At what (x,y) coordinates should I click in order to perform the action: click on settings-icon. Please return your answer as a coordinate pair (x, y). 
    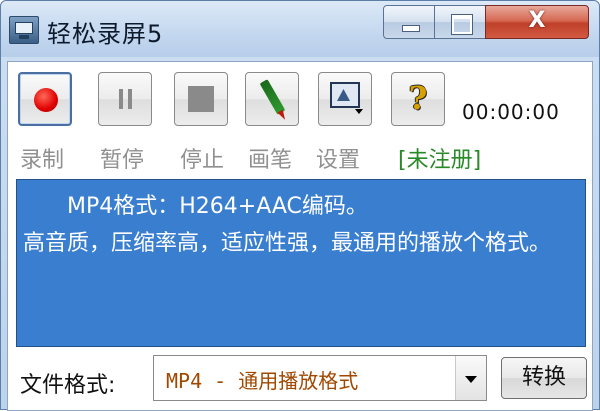
    Looking at the image, I should click on (345, 95).